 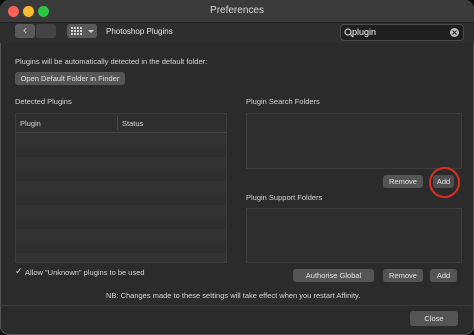 I want to click on highlight-circle, so click(x=444, y=182).